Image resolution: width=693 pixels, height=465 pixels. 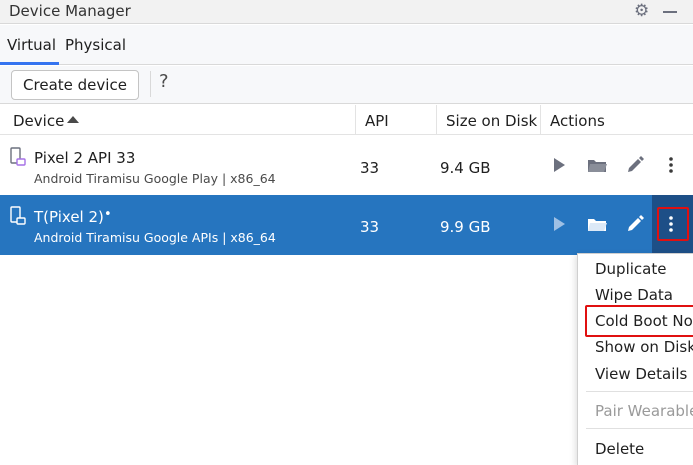 What do you see at coordinates (491, 121) in the screenshot?
I see `column-header-size: Size on Disk` at bounding box center [491, 121].